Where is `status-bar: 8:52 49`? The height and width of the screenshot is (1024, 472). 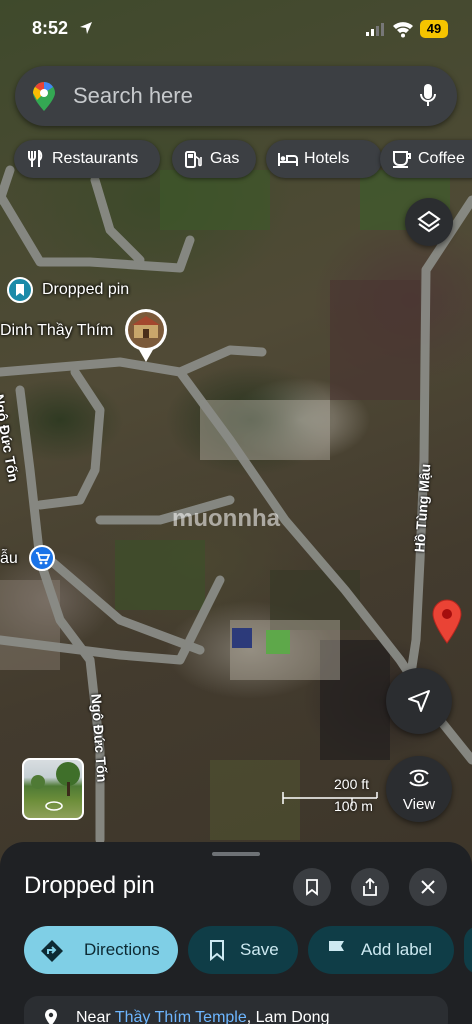 status-bar: 8:52 49 is located at coordinates (236, 28).